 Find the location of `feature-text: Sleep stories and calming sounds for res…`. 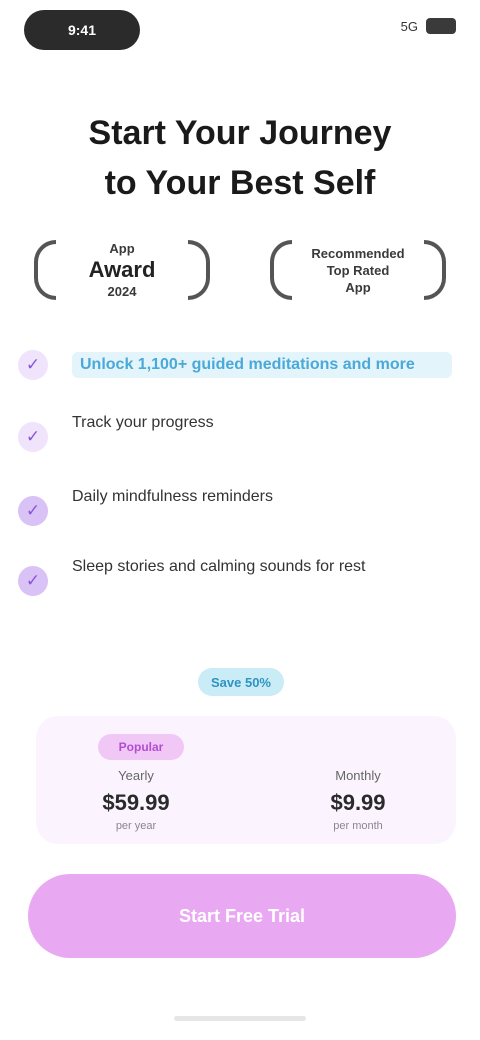

feature-text: Sleep stories and calming sounds for res… is located at coordinates (219, 566).